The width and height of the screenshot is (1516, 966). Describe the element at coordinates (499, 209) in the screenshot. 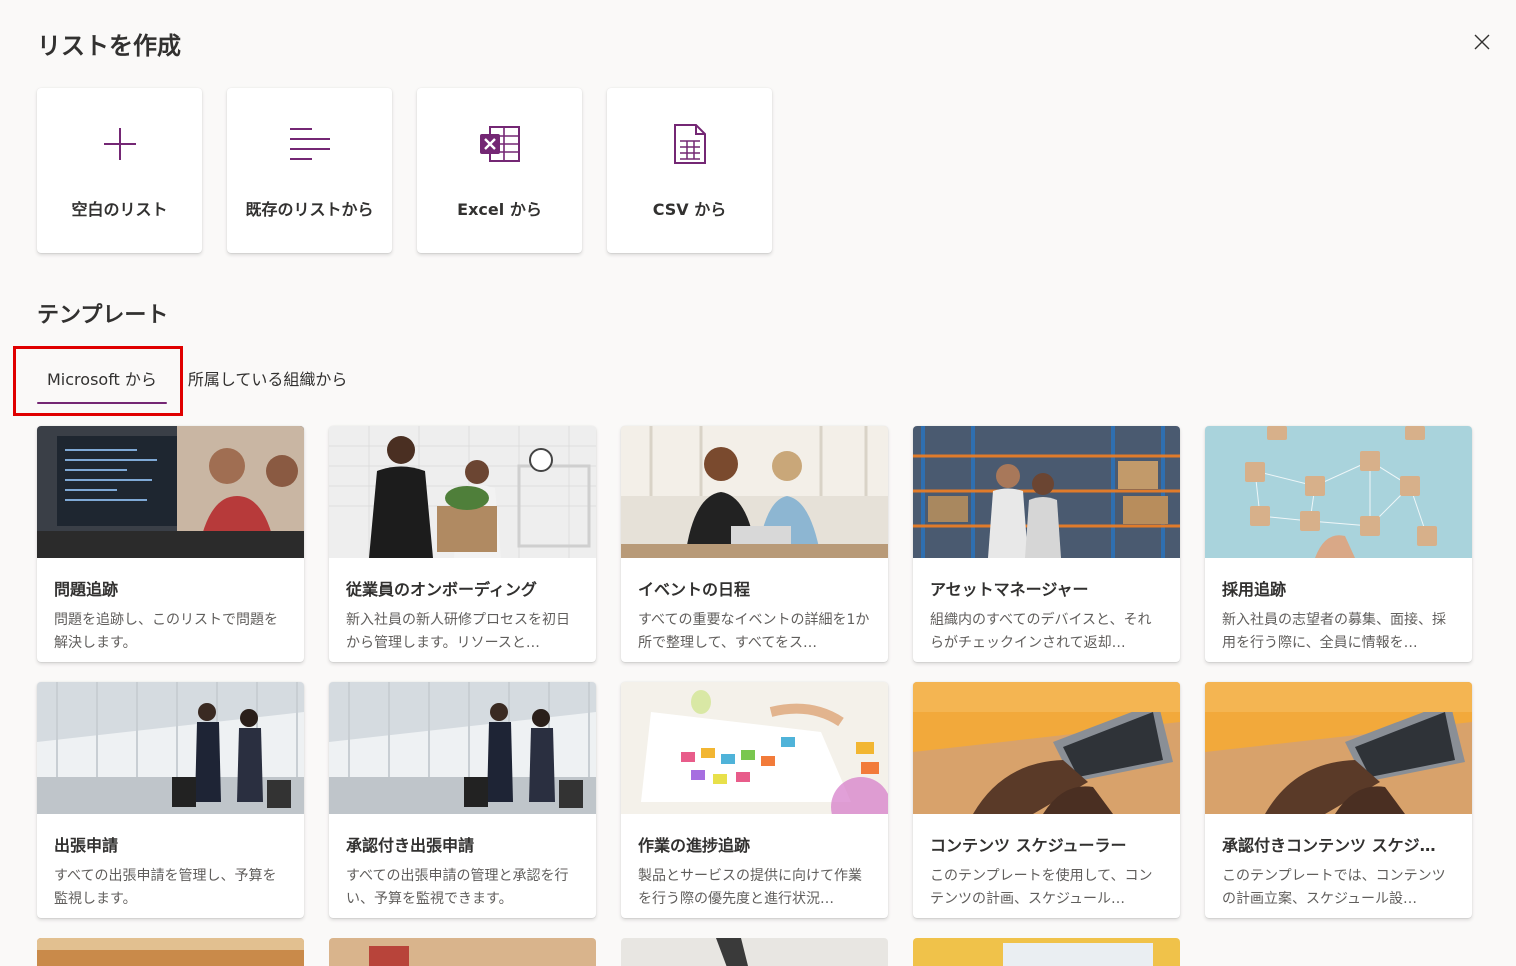

I see `excel-import-label: Excel から` at that location.